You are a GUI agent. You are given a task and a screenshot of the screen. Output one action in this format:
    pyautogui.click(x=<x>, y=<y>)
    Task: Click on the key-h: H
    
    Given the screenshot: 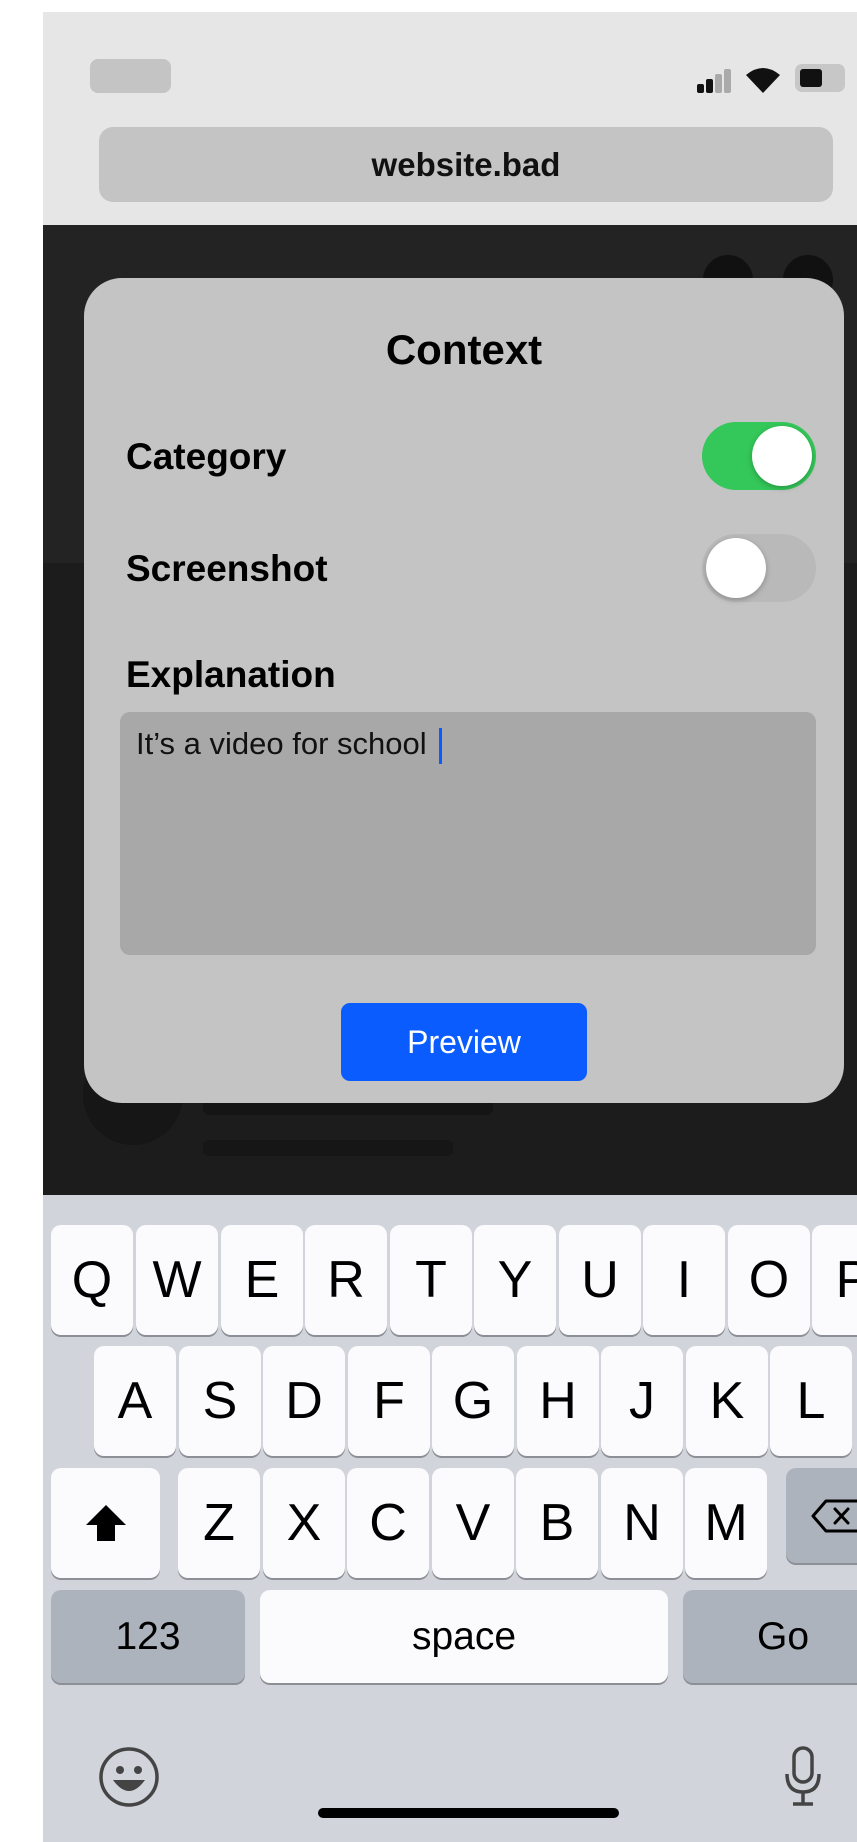 What is the action you would take?
    pyautogui.click(x=558, y=1401)
    